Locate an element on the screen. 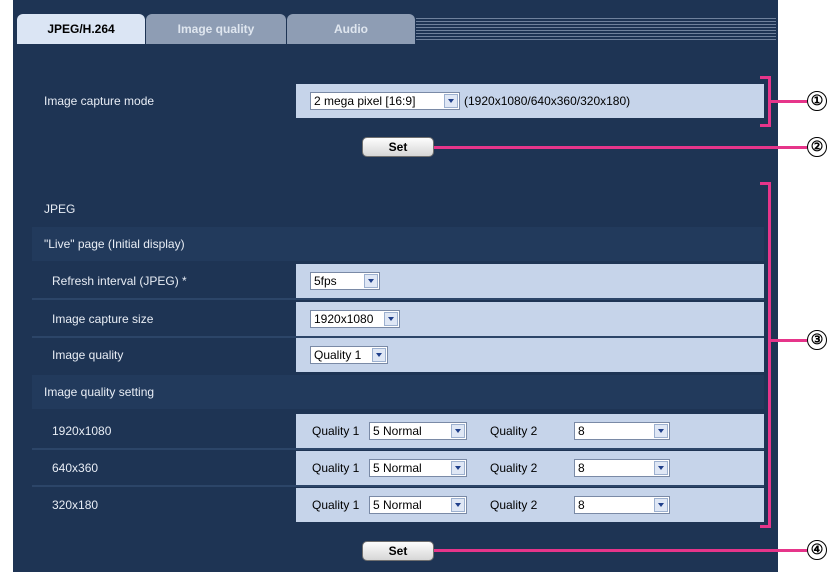  image-quality-row: Image quality Quality 1 is located at coordinates (398, 355).